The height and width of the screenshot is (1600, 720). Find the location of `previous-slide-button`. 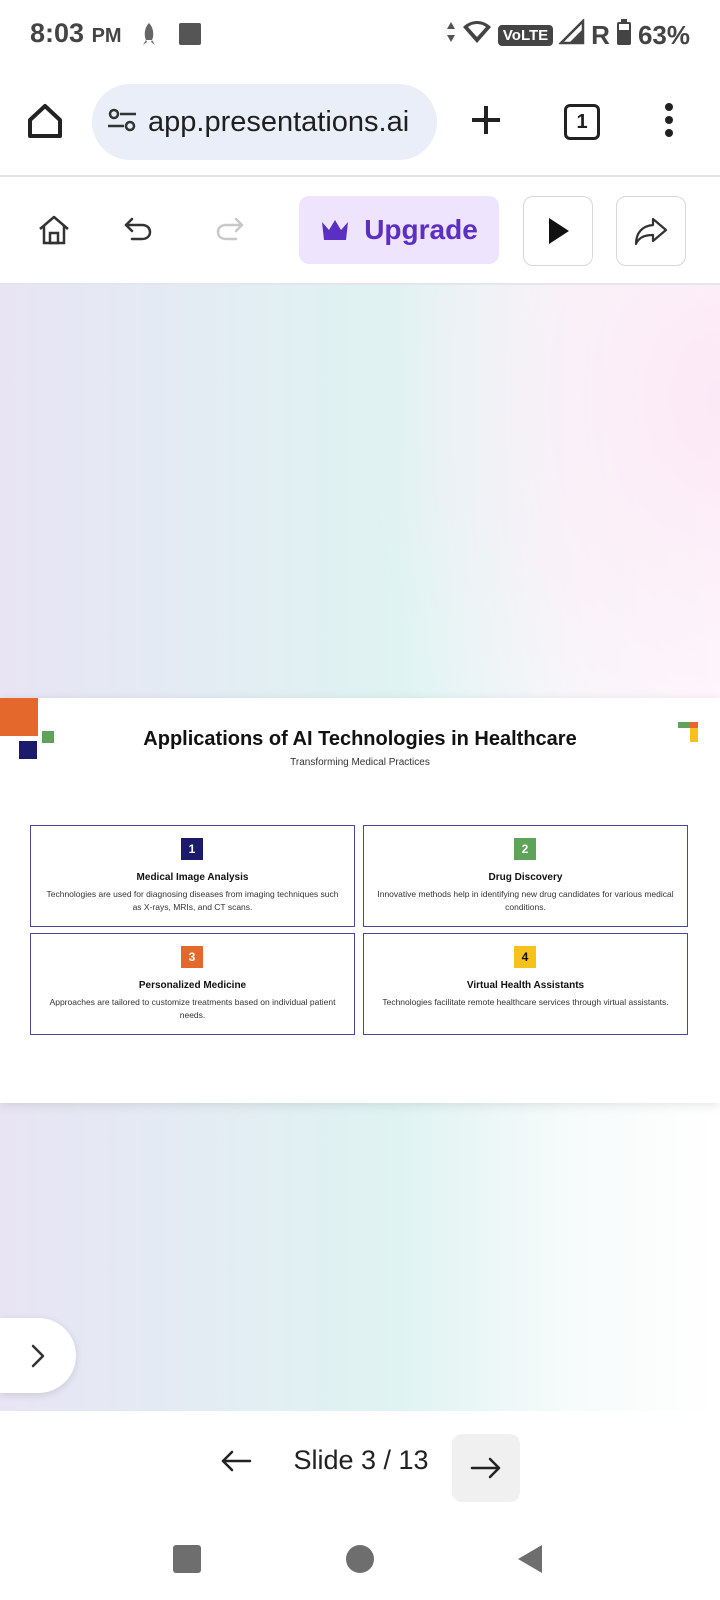

previous-slide-button is located at coordinates (236, 1461).